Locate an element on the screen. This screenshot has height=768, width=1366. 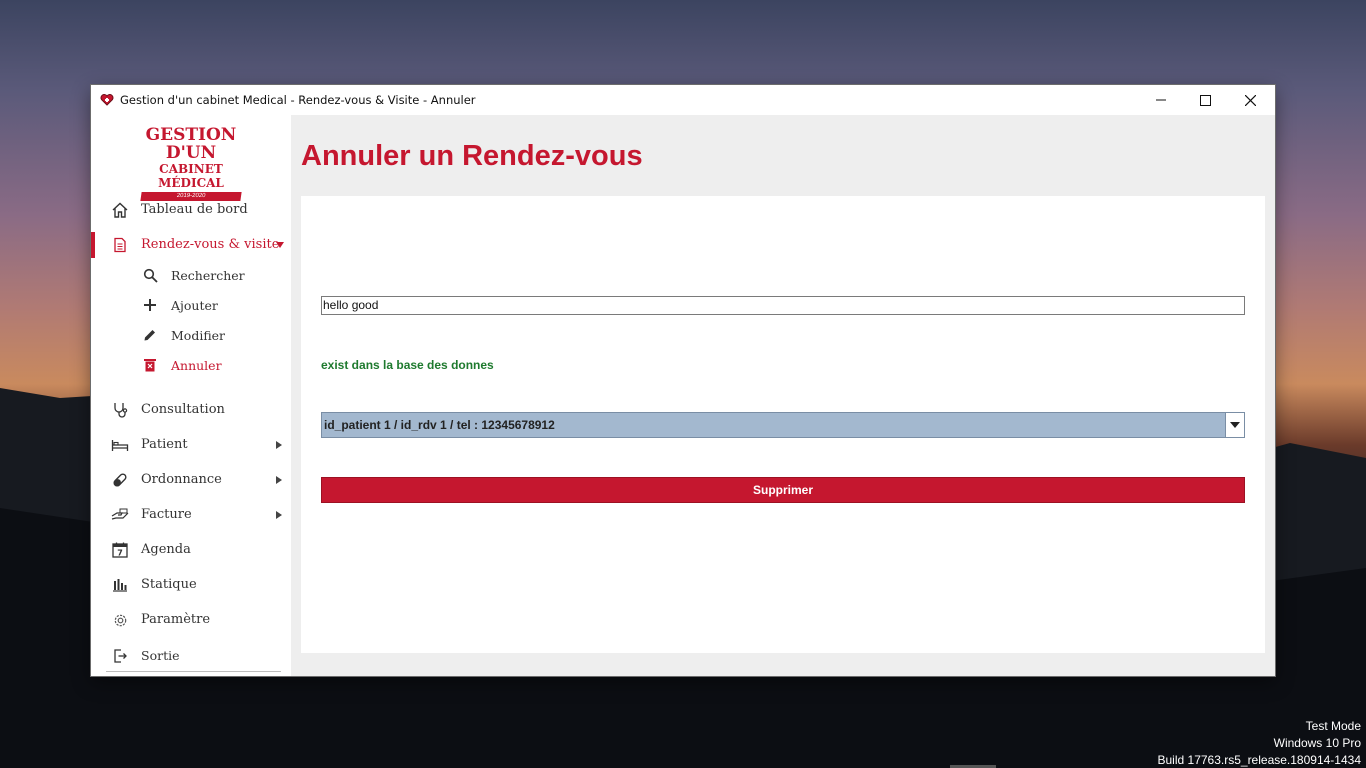
calendar-icon: 7 is located at coordinates (120, 550).